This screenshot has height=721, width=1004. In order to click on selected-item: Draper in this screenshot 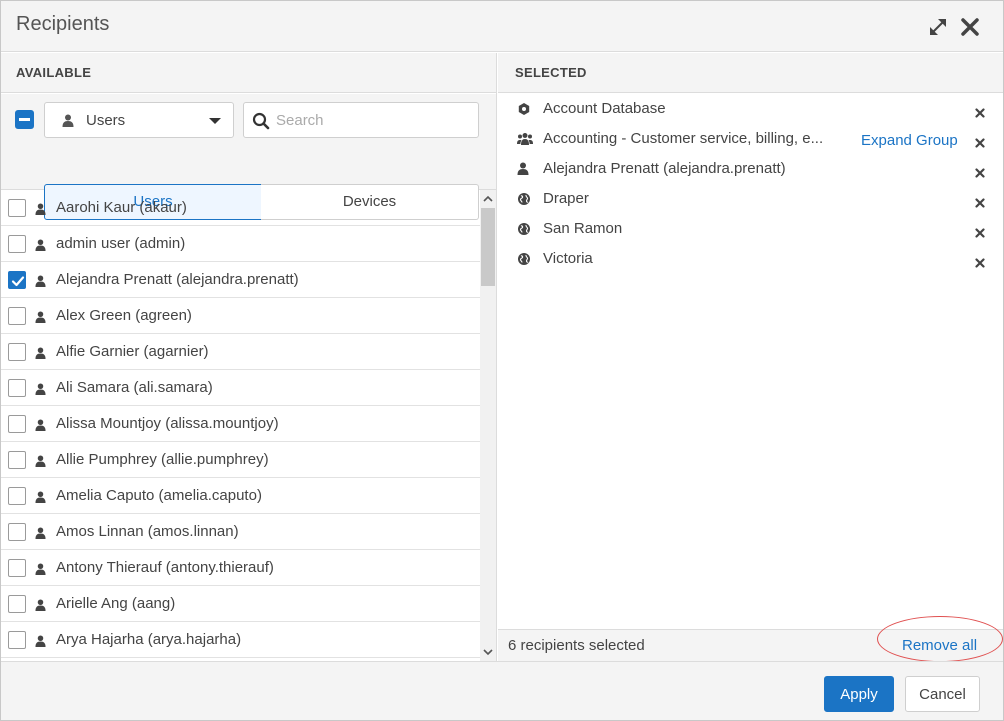, I will do `click(750, 199)`.